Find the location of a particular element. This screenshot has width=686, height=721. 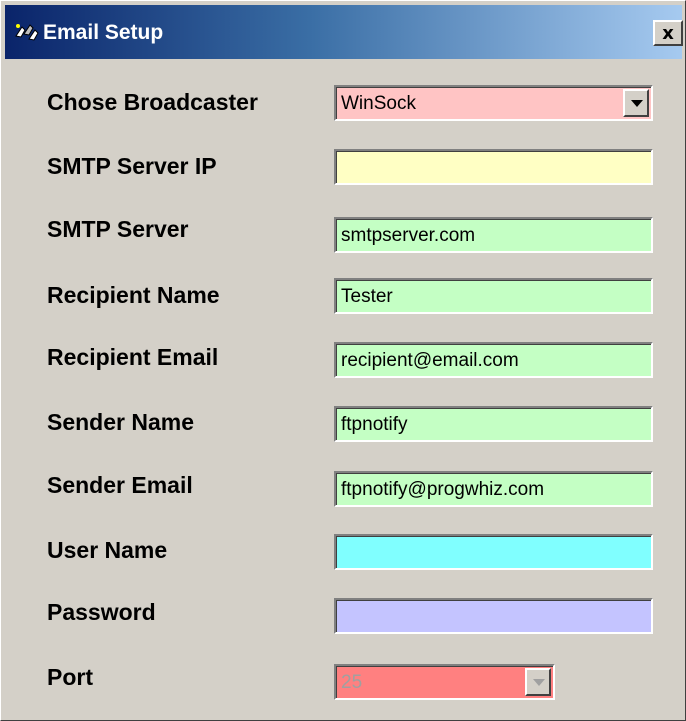

port-label: Port is located at coordinates (70, 677).